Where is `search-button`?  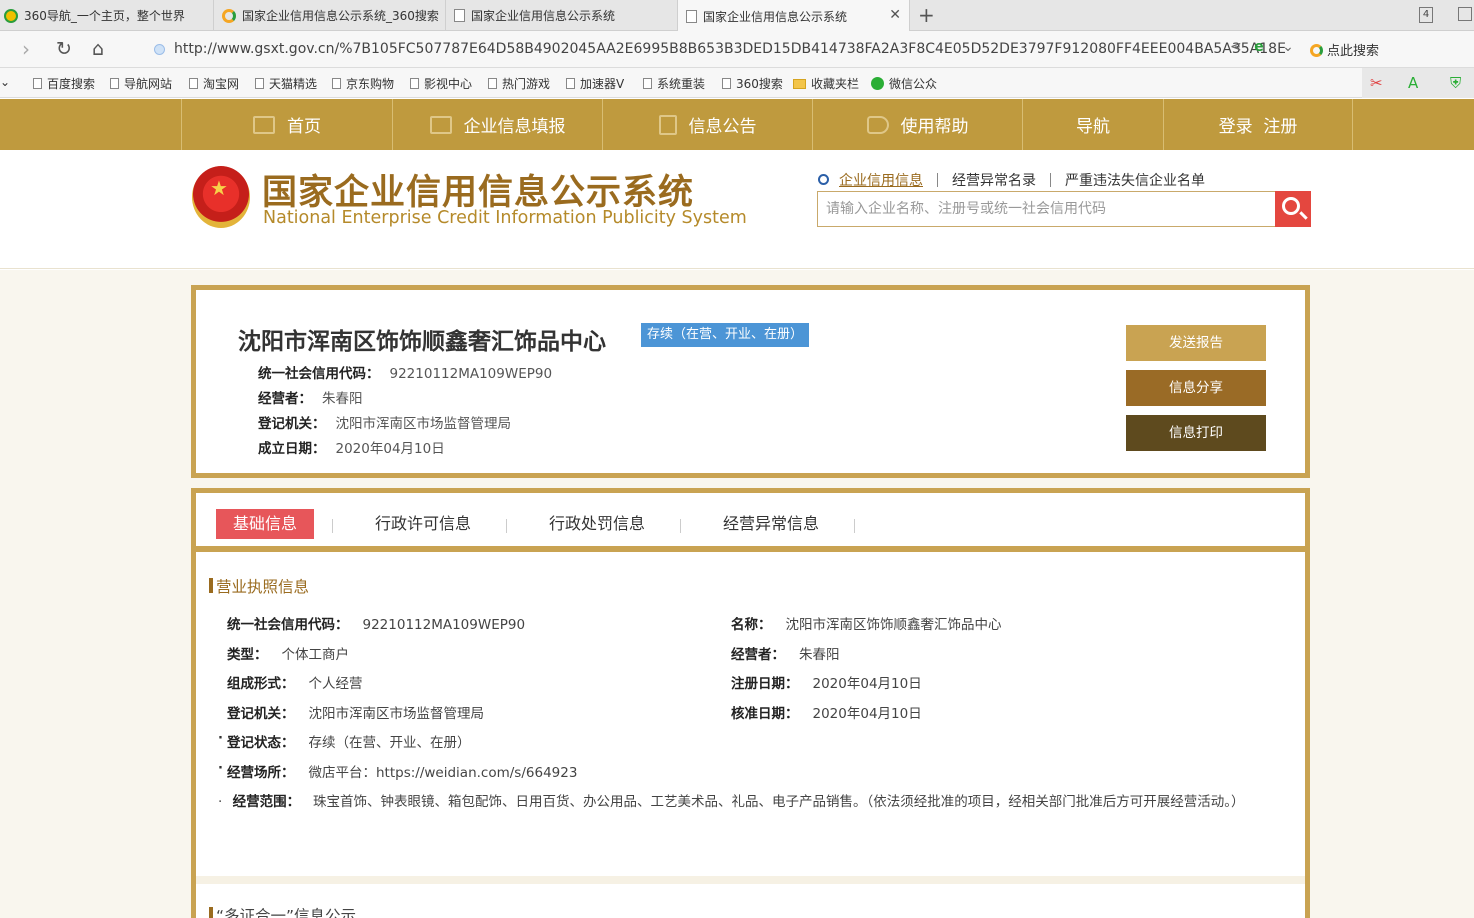
search-button is located at coordinates (1293, 209).